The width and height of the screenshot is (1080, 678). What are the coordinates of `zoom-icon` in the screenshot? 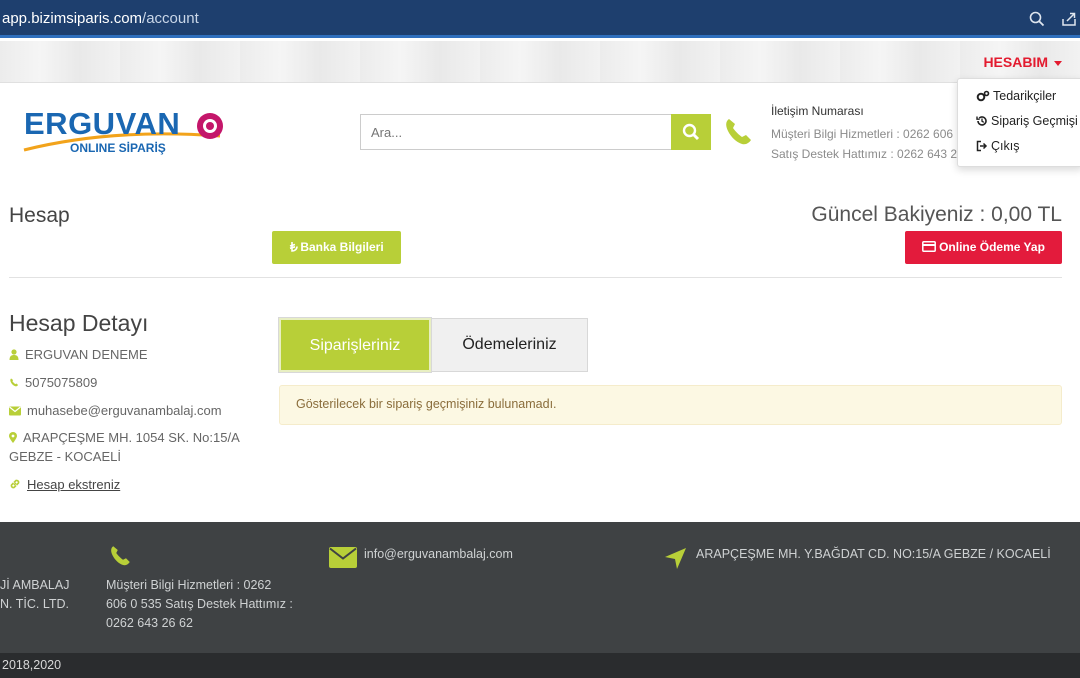 It's located at (1037, 19).